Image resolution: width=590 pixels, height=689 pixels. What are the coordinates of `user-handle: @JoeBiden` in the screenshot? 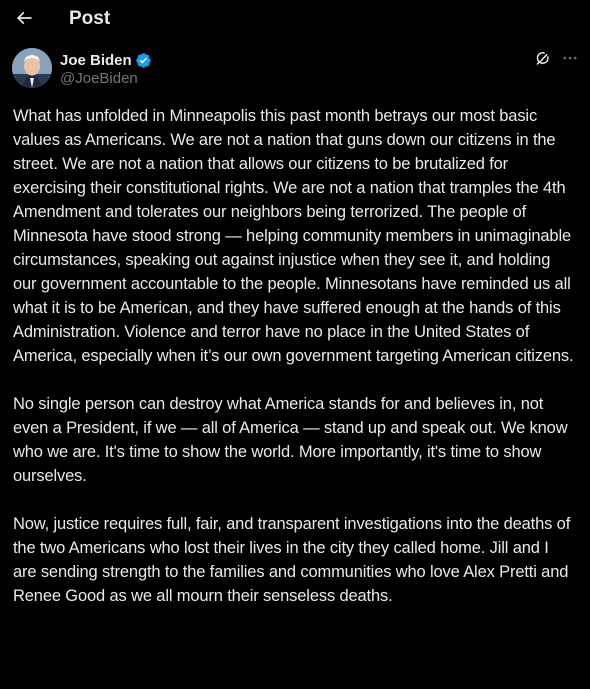 It's located at (99, 79).